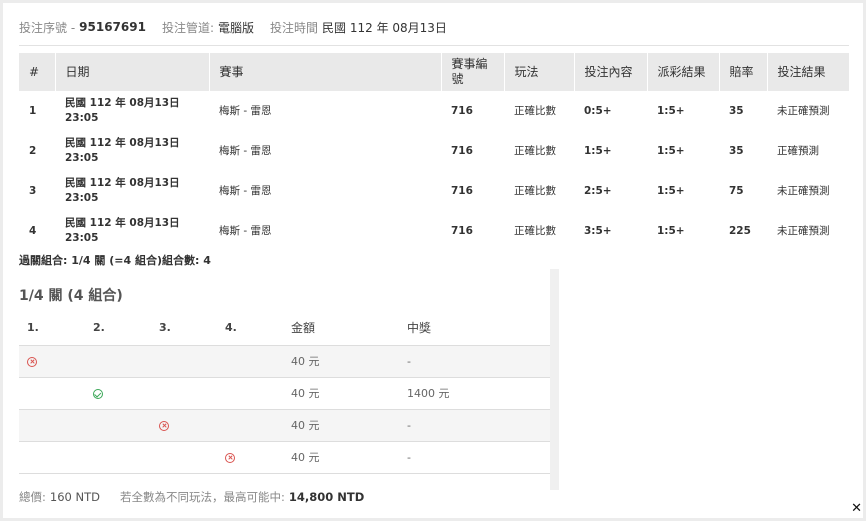 This screenshot has width=866, height=521. What do you see at coordinates (33, 230) in the screenshot?
I see `row-number: 4` at bounding box center [33, 230].